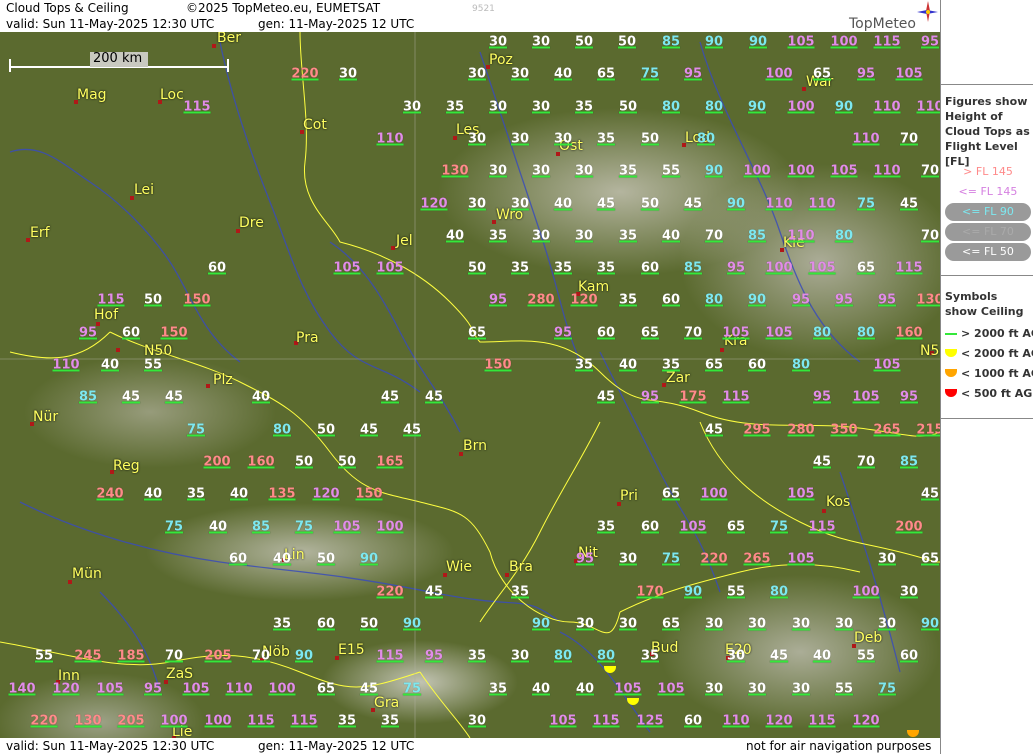  What do you see at coordinates (988, 252) in the screenshot?
I see `fl-legend-label: <= FL 50` at bounding box center [988, 252].